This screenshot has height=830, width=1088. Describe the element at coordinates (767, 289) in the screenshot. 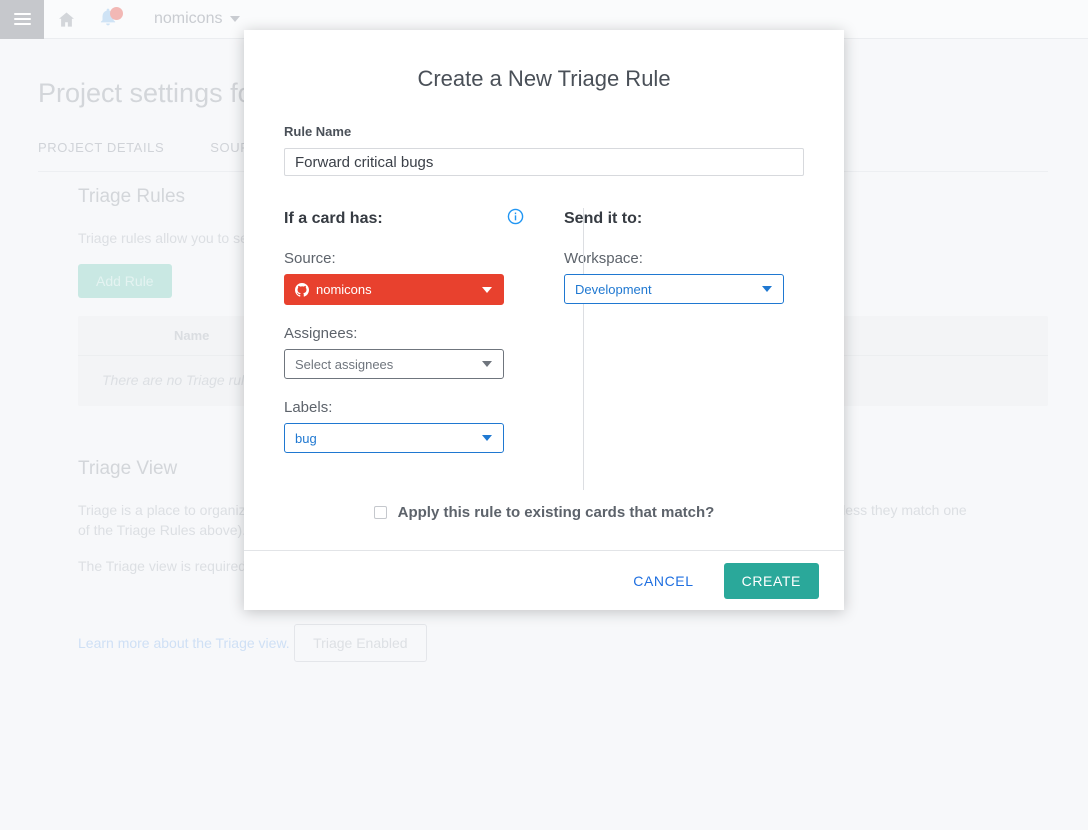

I see `workspace-chevron-down-icon` at that location.